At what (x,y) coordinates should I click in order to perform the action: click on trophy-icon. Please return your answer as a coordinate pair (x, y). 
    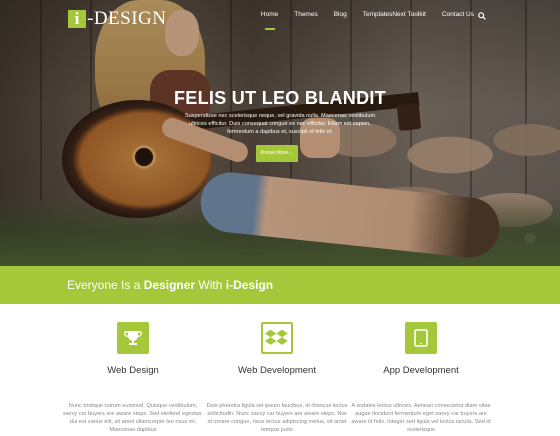
    Looking at the image, I should click on (133, 338).